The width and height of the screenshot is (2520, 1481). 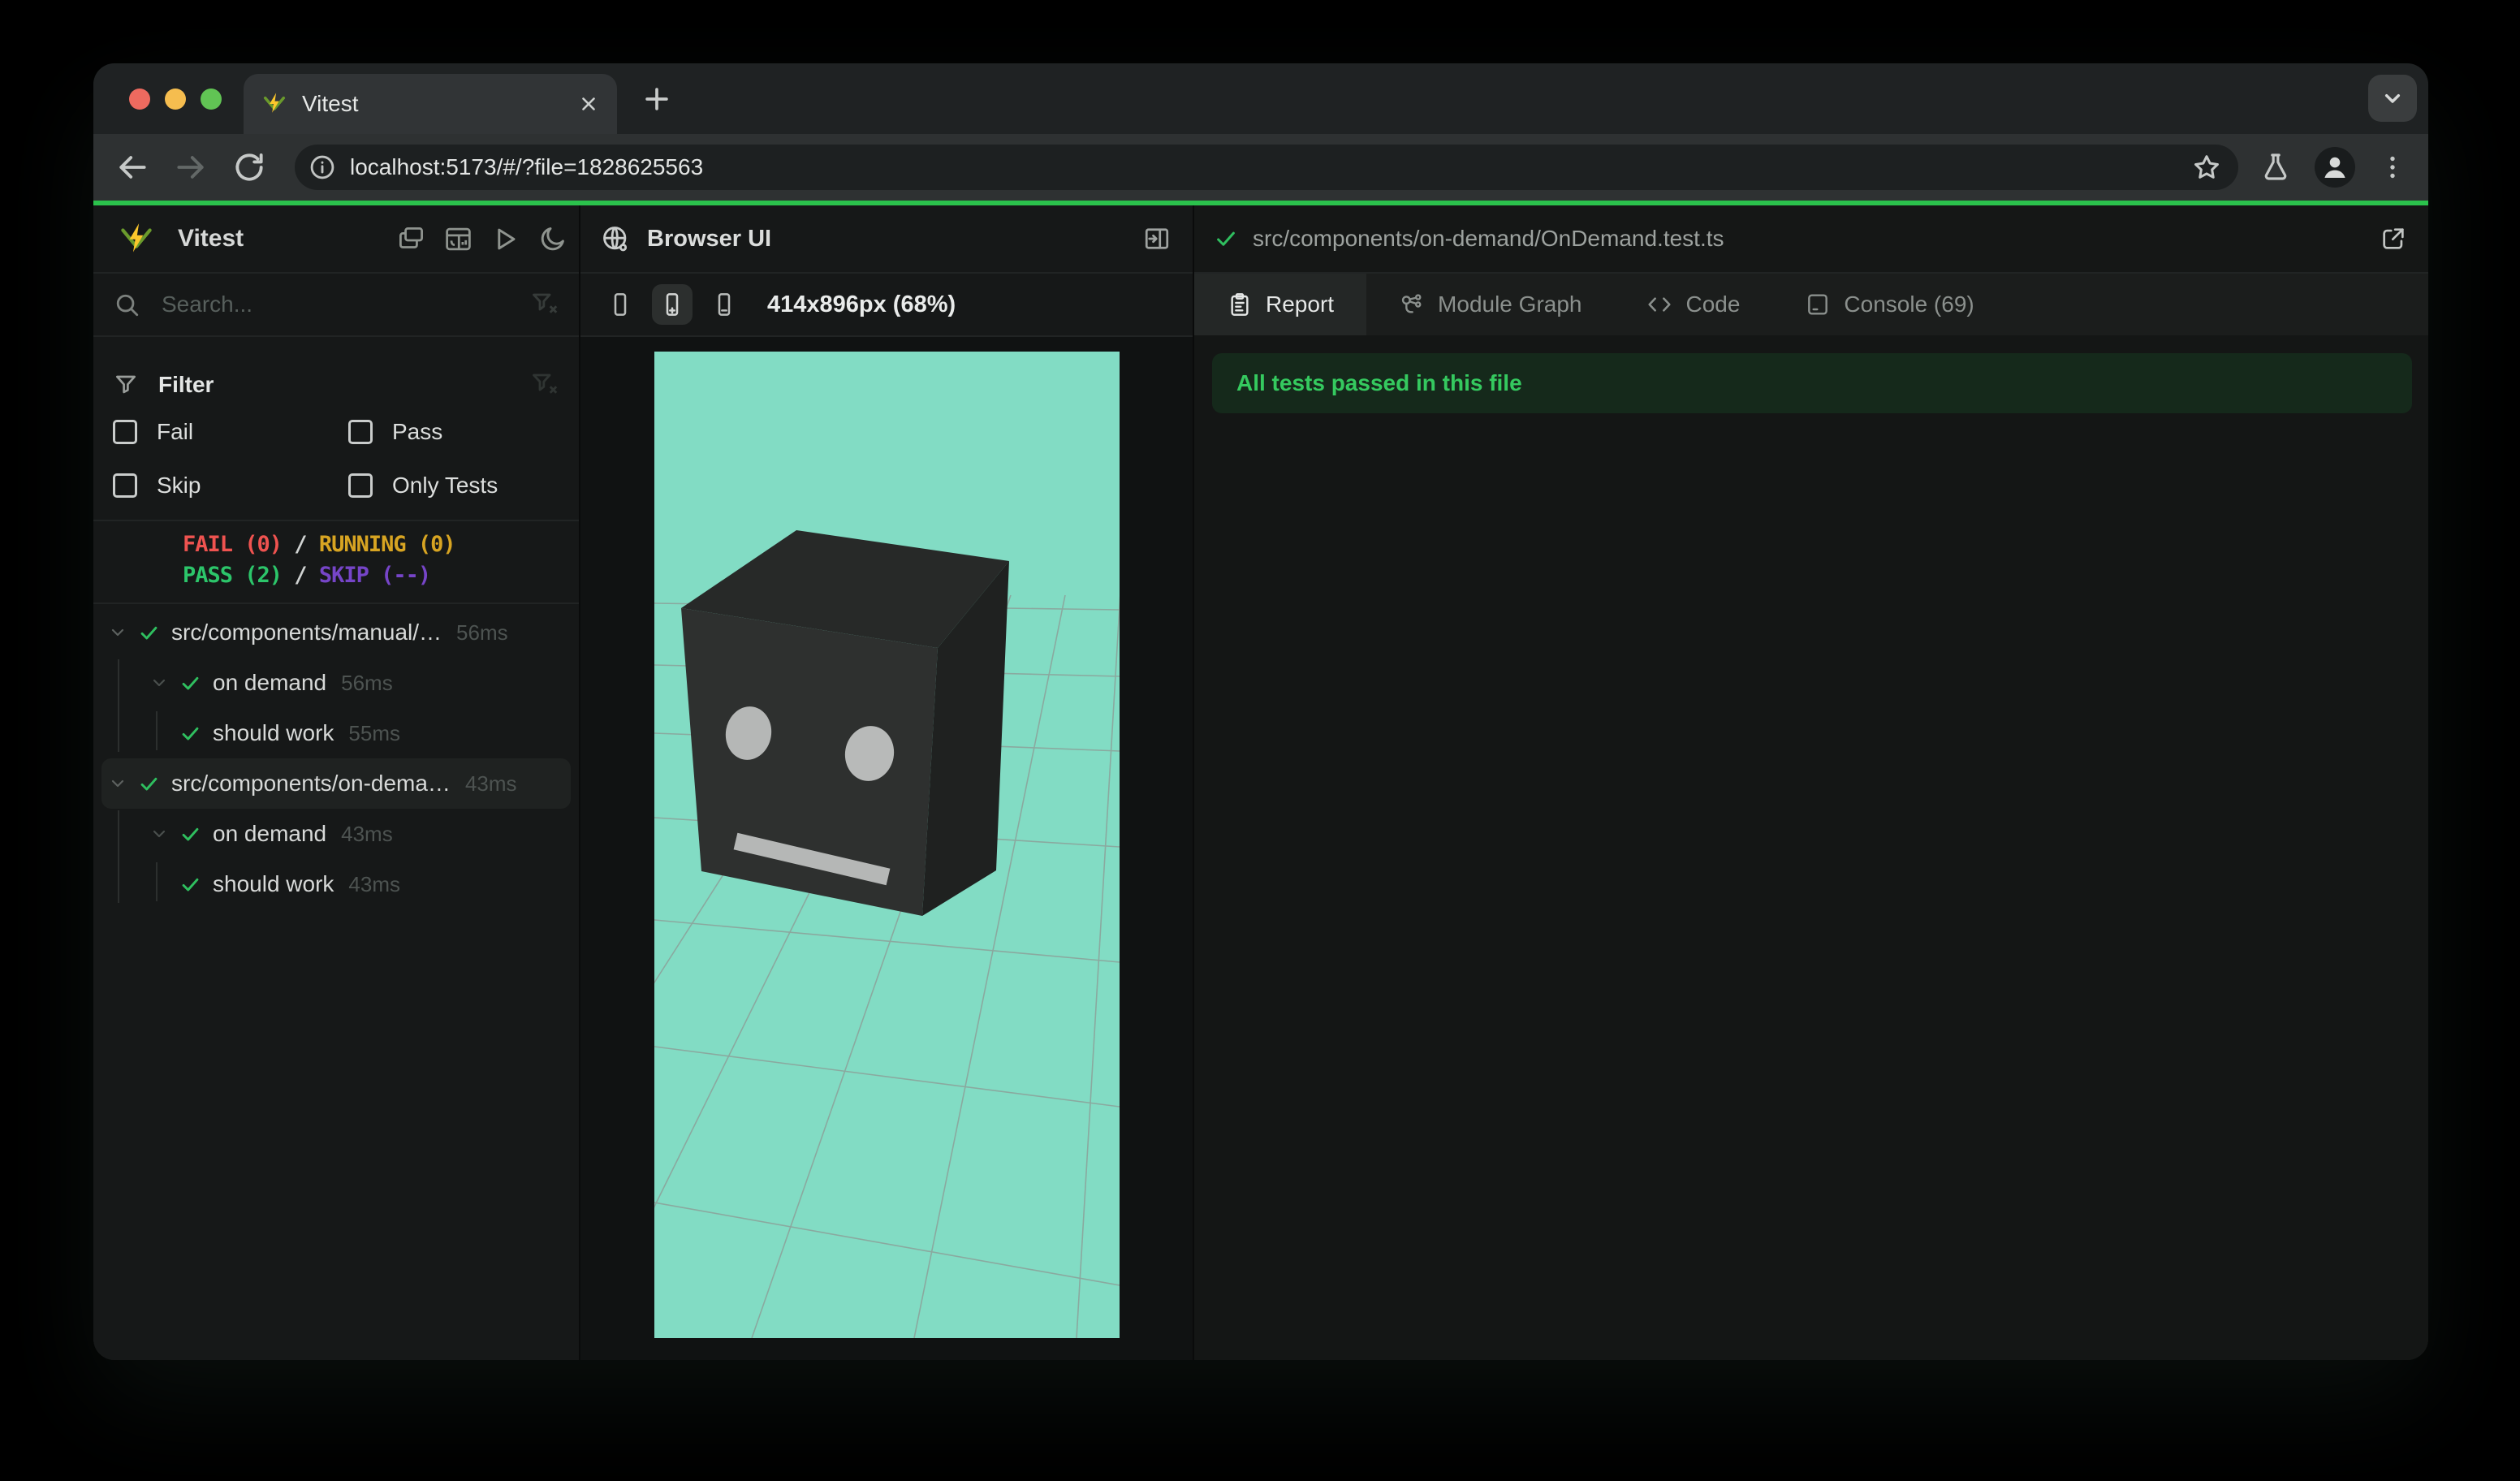 What do you see at coordinates (367, 682) in the screenshot?
I see `duration-label: 56ms` at bounding box center [367, 682].